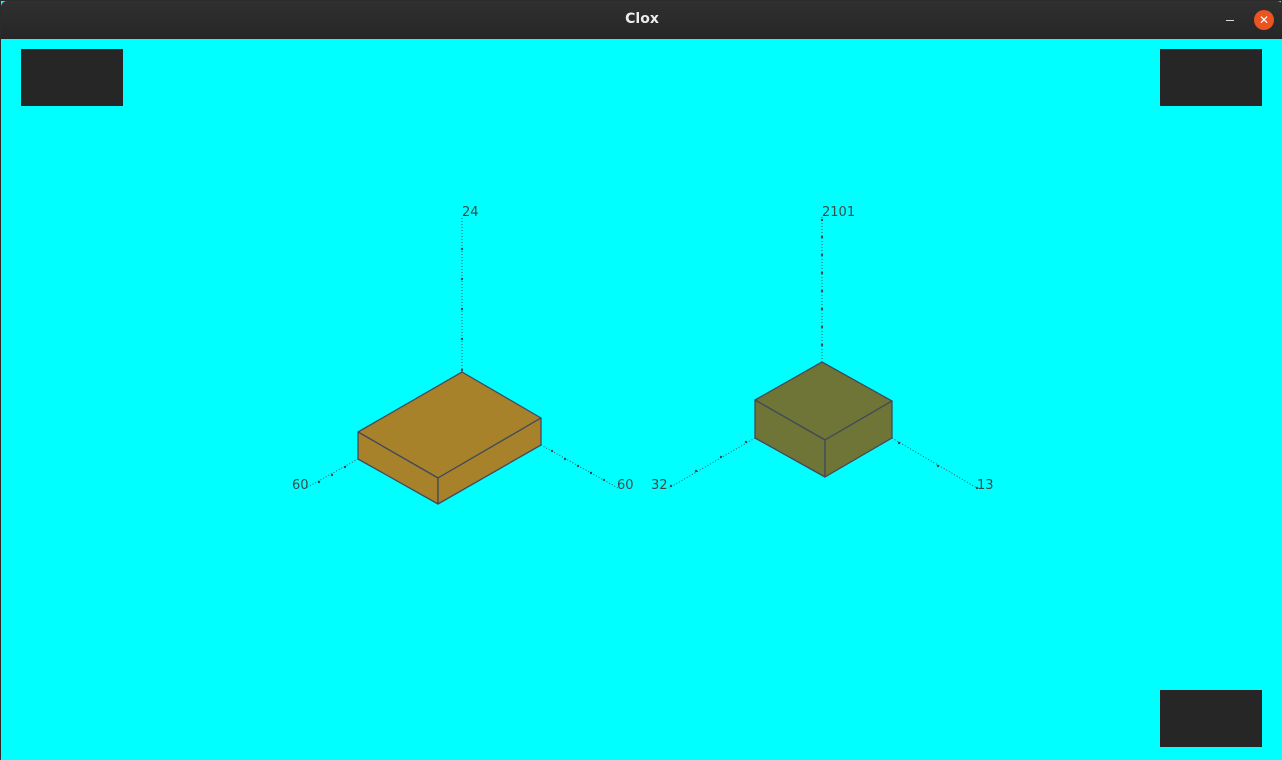  I want to click on box-left-height-label: 24, so click(470, 212).